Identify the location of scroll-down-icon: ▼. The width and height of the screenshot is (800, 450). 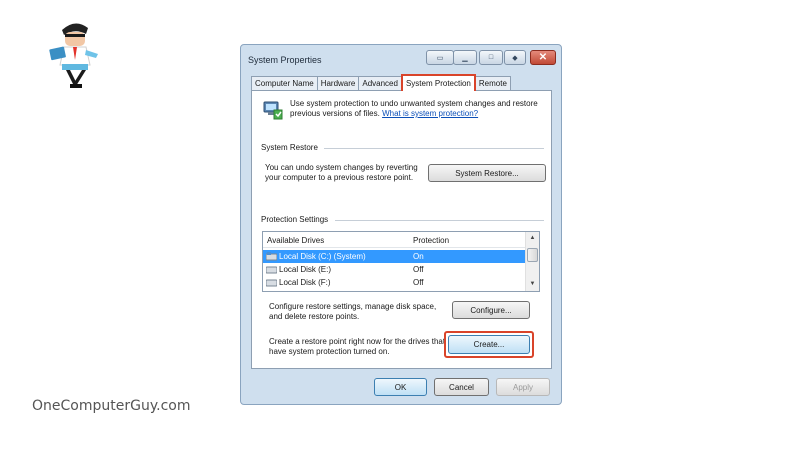
(532, 284).